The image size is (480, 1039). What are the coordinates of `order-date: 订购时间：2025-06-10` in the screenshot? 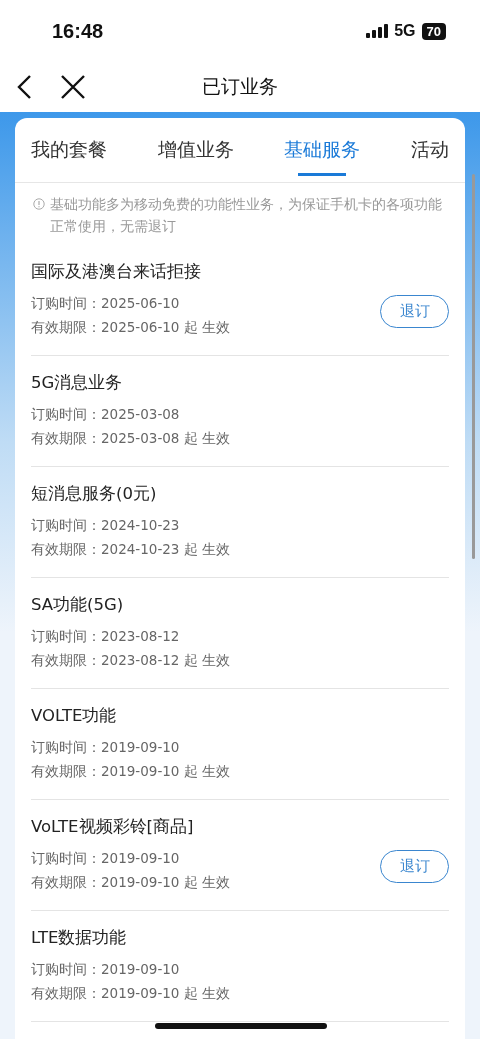 It's located at (106, 303).